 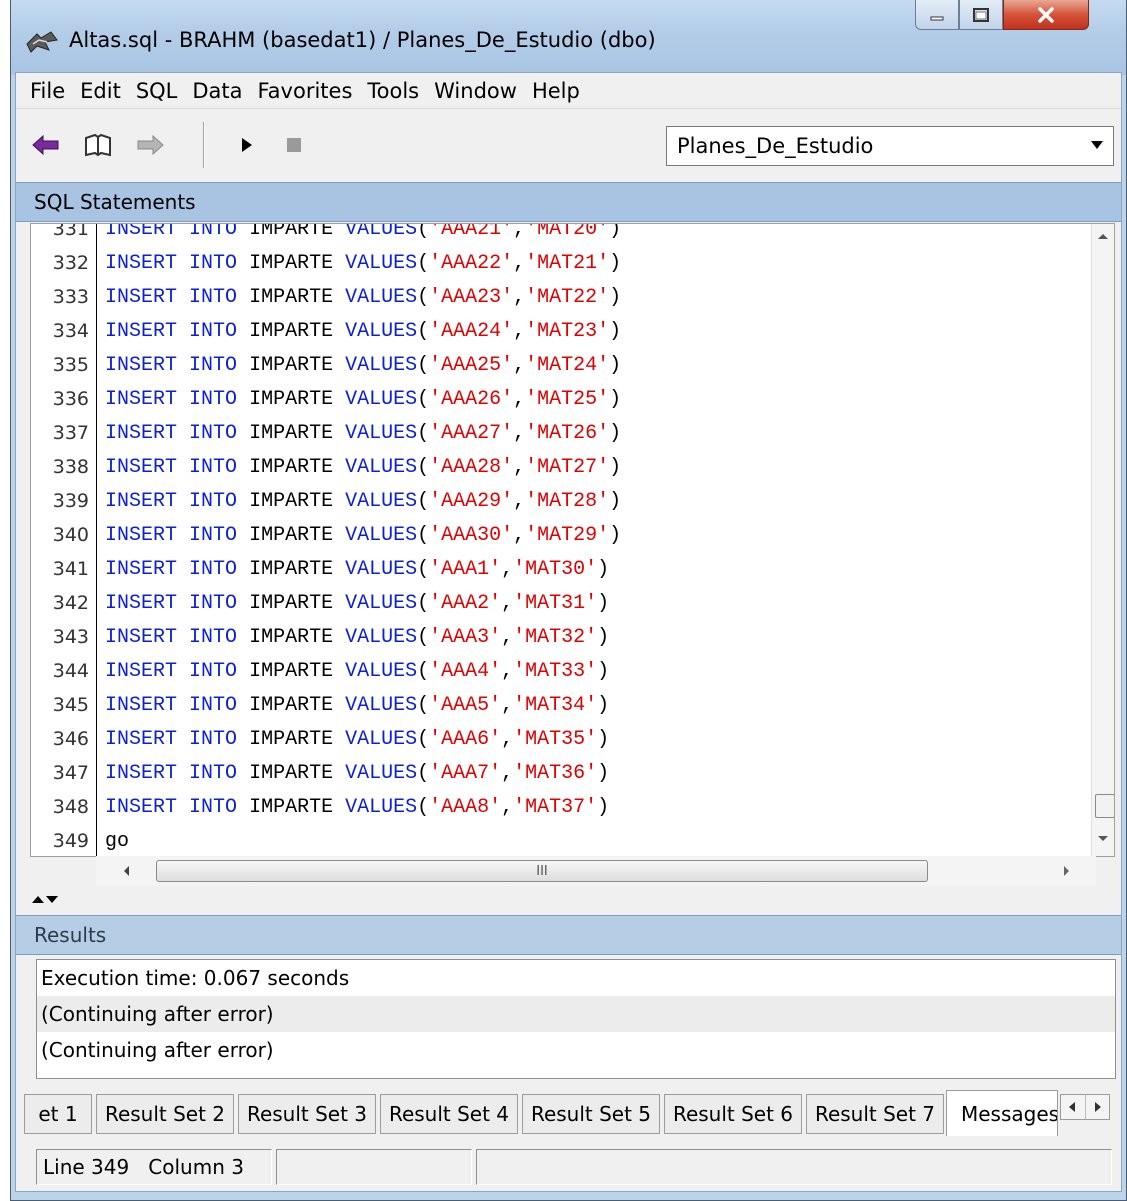 I want to click on vertical-scroll-thumb, so click(x=1104, y=806).